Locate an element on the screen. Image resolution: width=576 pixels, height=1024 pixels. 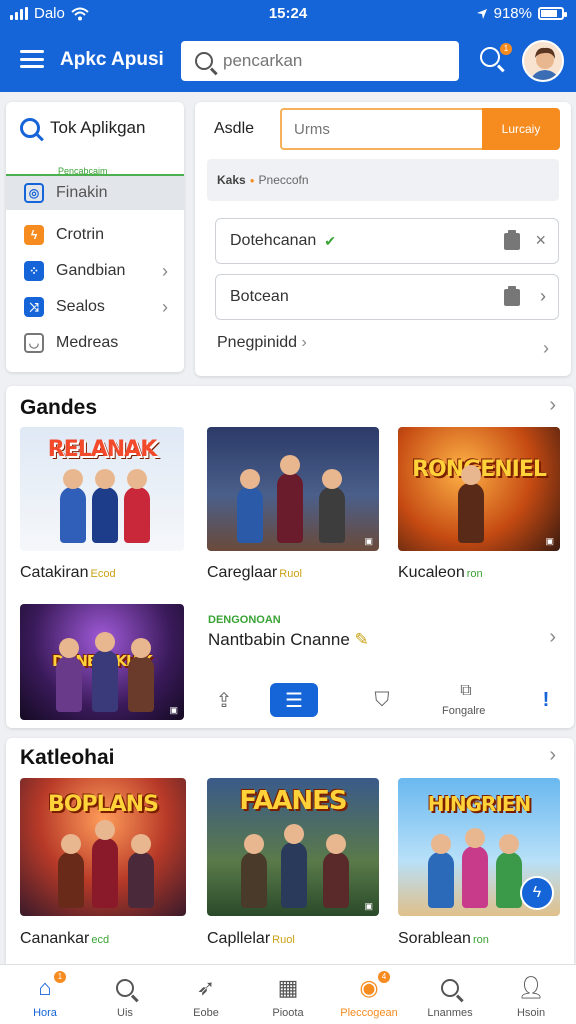
game-title: Careglaar Ruol is located at coordinates (254, 573).